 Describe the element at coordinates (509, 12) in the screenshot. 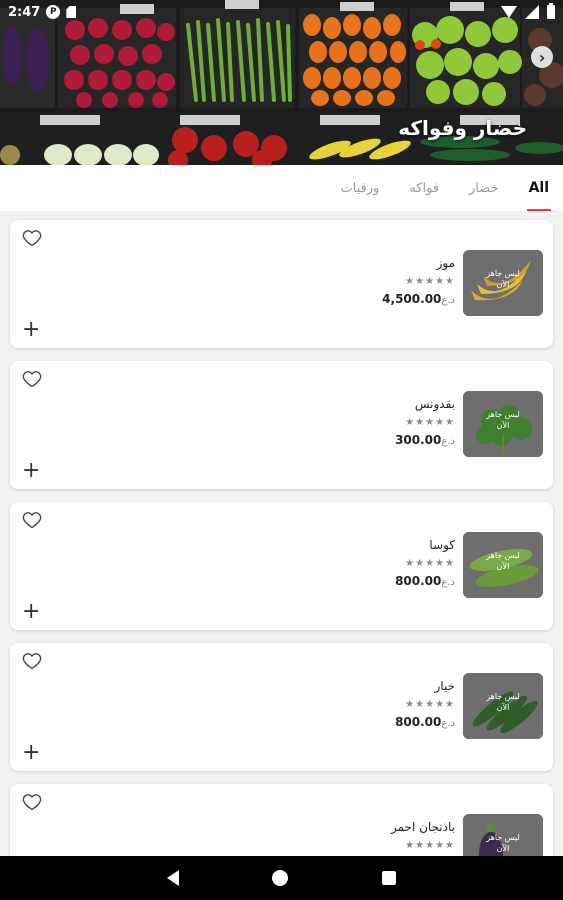

I see `wifi-icon` at that location.